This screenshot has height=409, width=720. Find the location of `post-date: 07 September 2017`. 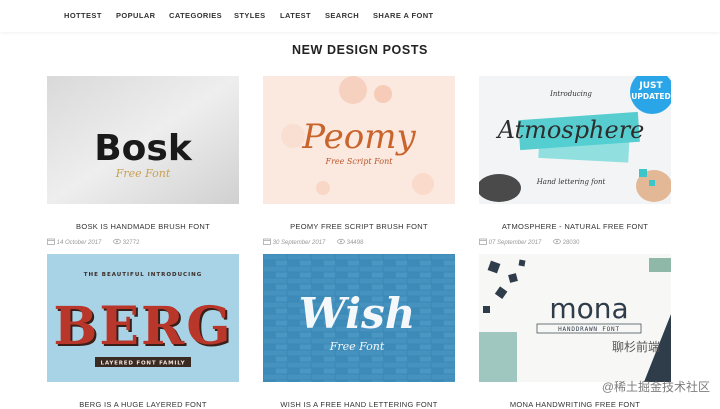

post-date: 07 September 2017 is located at coordinates (515, 243).